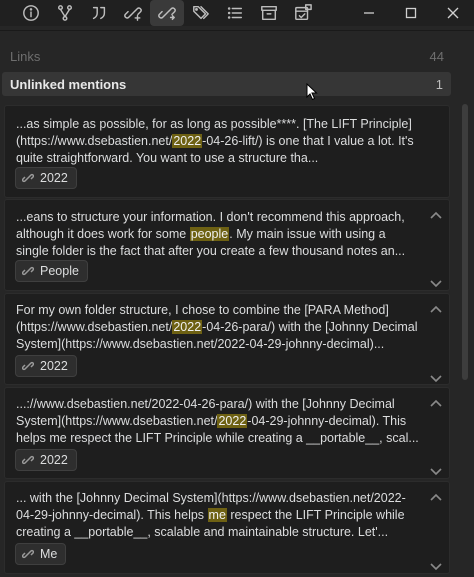  Describe the element at coordinates (25, 56) in the screenshot. I see `links-label: Links` at that location.